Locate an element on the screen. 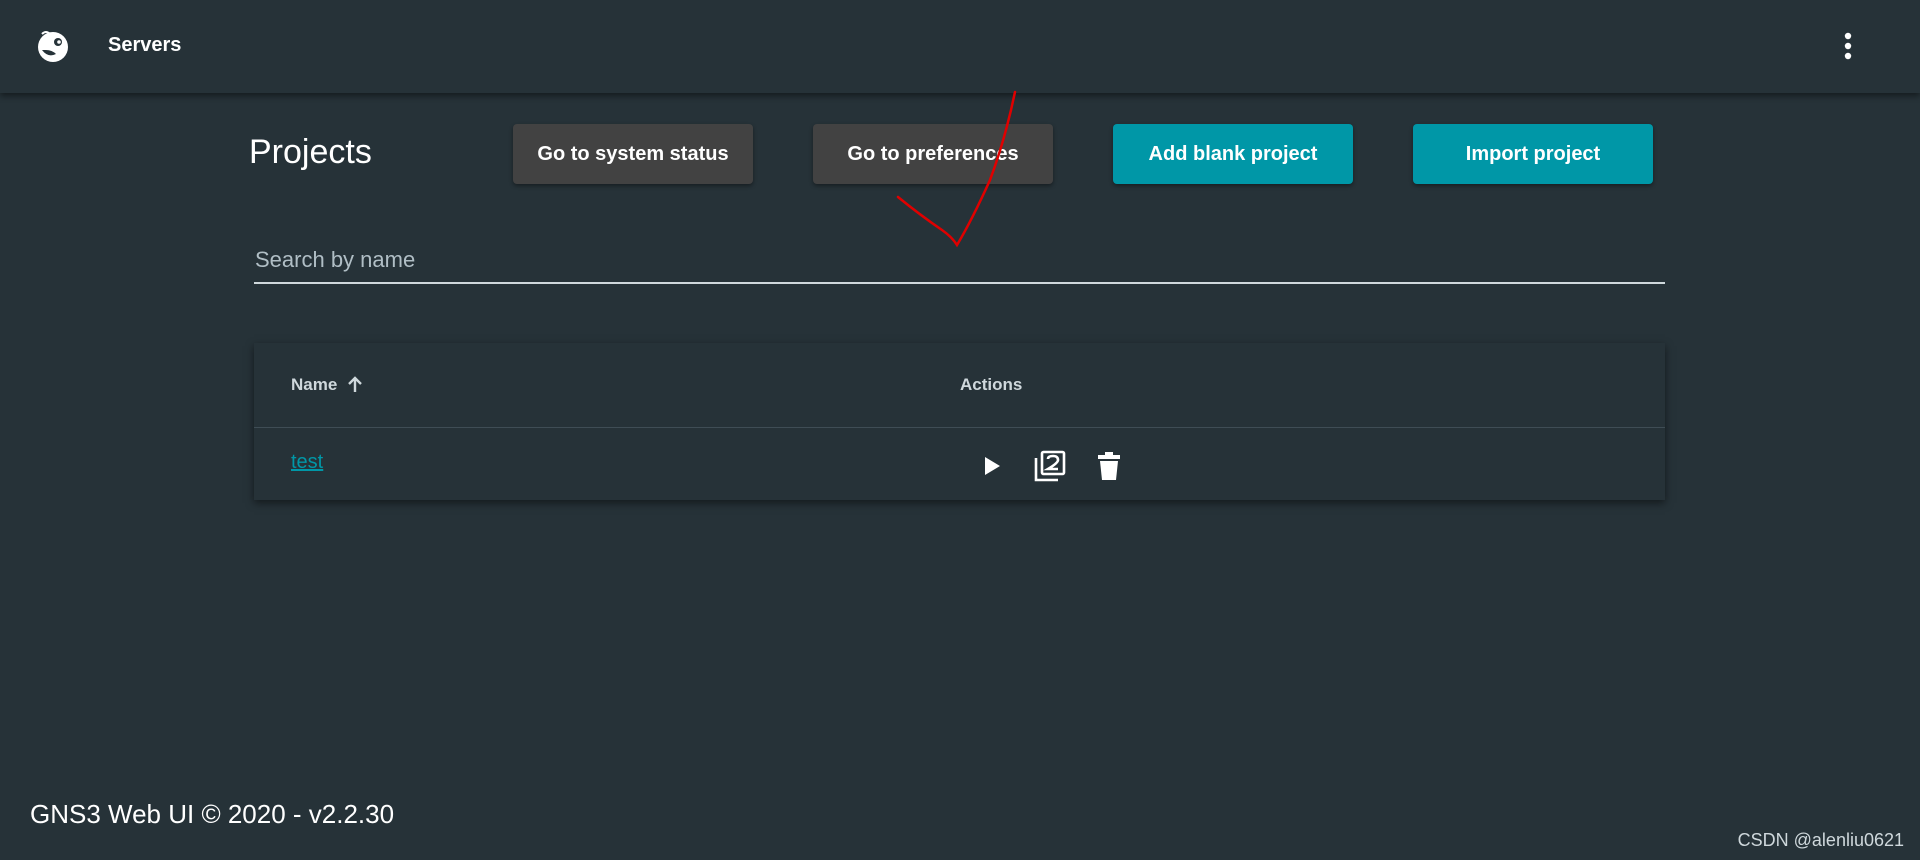 The width and height of the screenshot is (1920, 860). footer-version: GNS3 Web UI © 2020 - v2.2.30 is located at coordinates (212, 814).